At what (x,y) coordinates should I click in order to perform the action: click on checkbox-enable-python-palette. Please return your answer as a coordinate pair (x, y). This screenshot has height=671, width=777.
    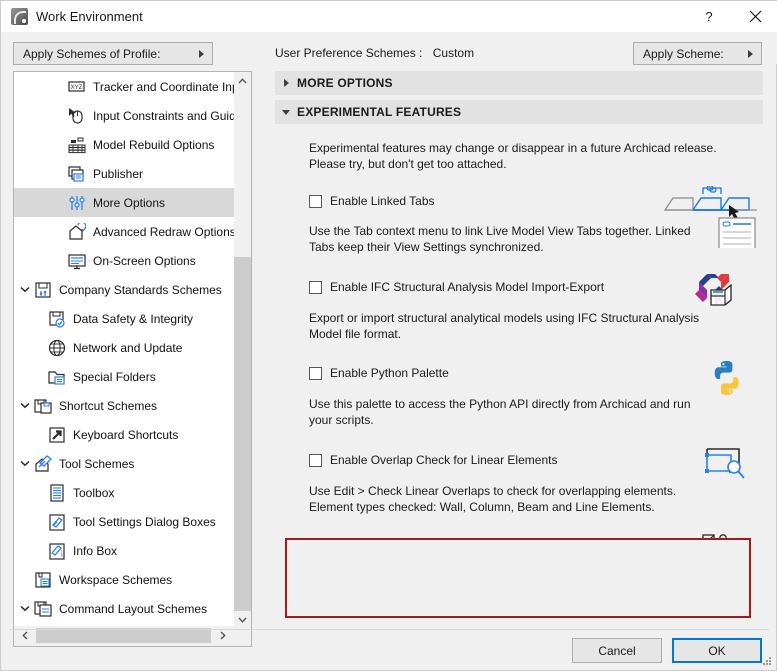
    Looking at the image, I should click on (315, 373).